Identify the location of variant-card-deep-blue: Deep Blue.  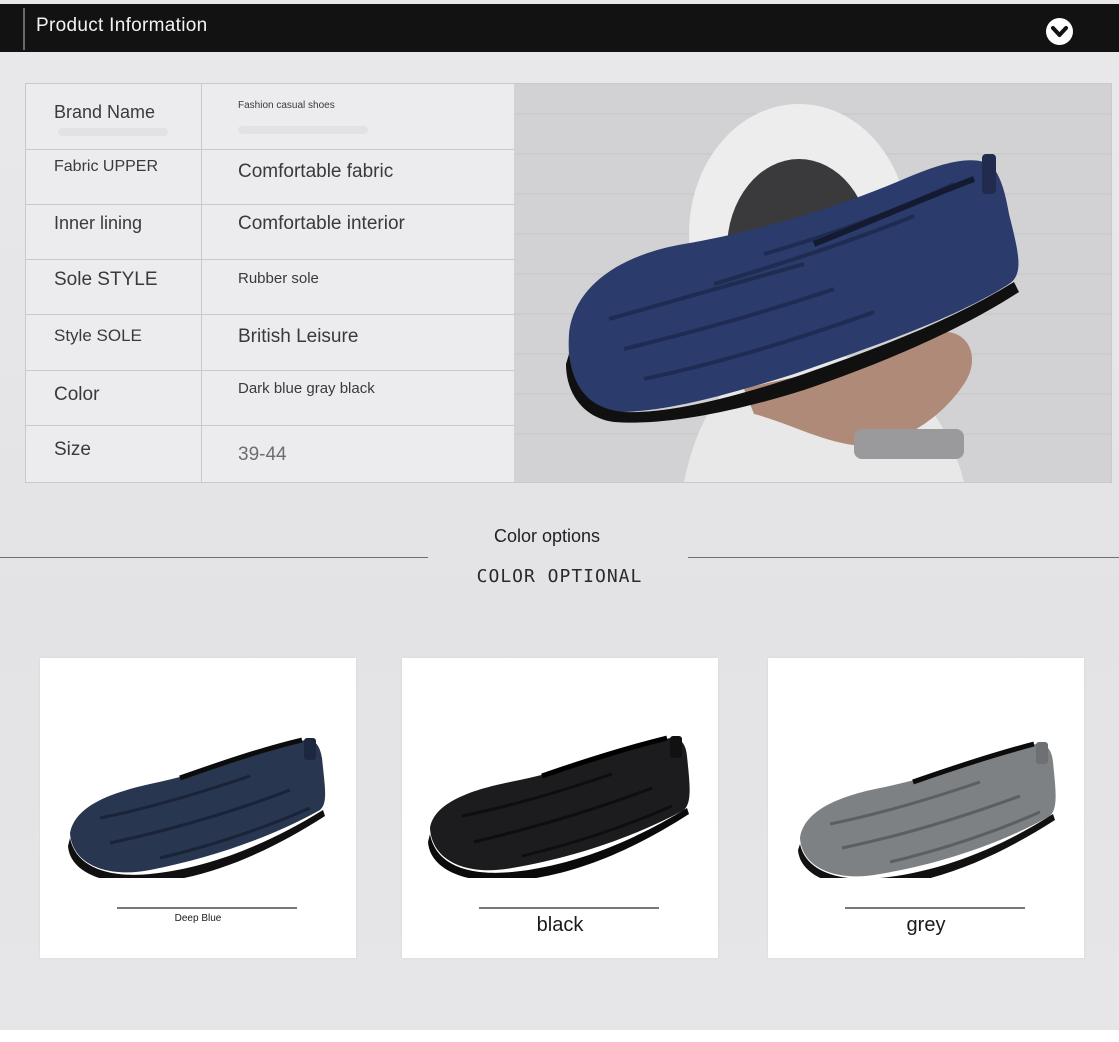
(198, 808).